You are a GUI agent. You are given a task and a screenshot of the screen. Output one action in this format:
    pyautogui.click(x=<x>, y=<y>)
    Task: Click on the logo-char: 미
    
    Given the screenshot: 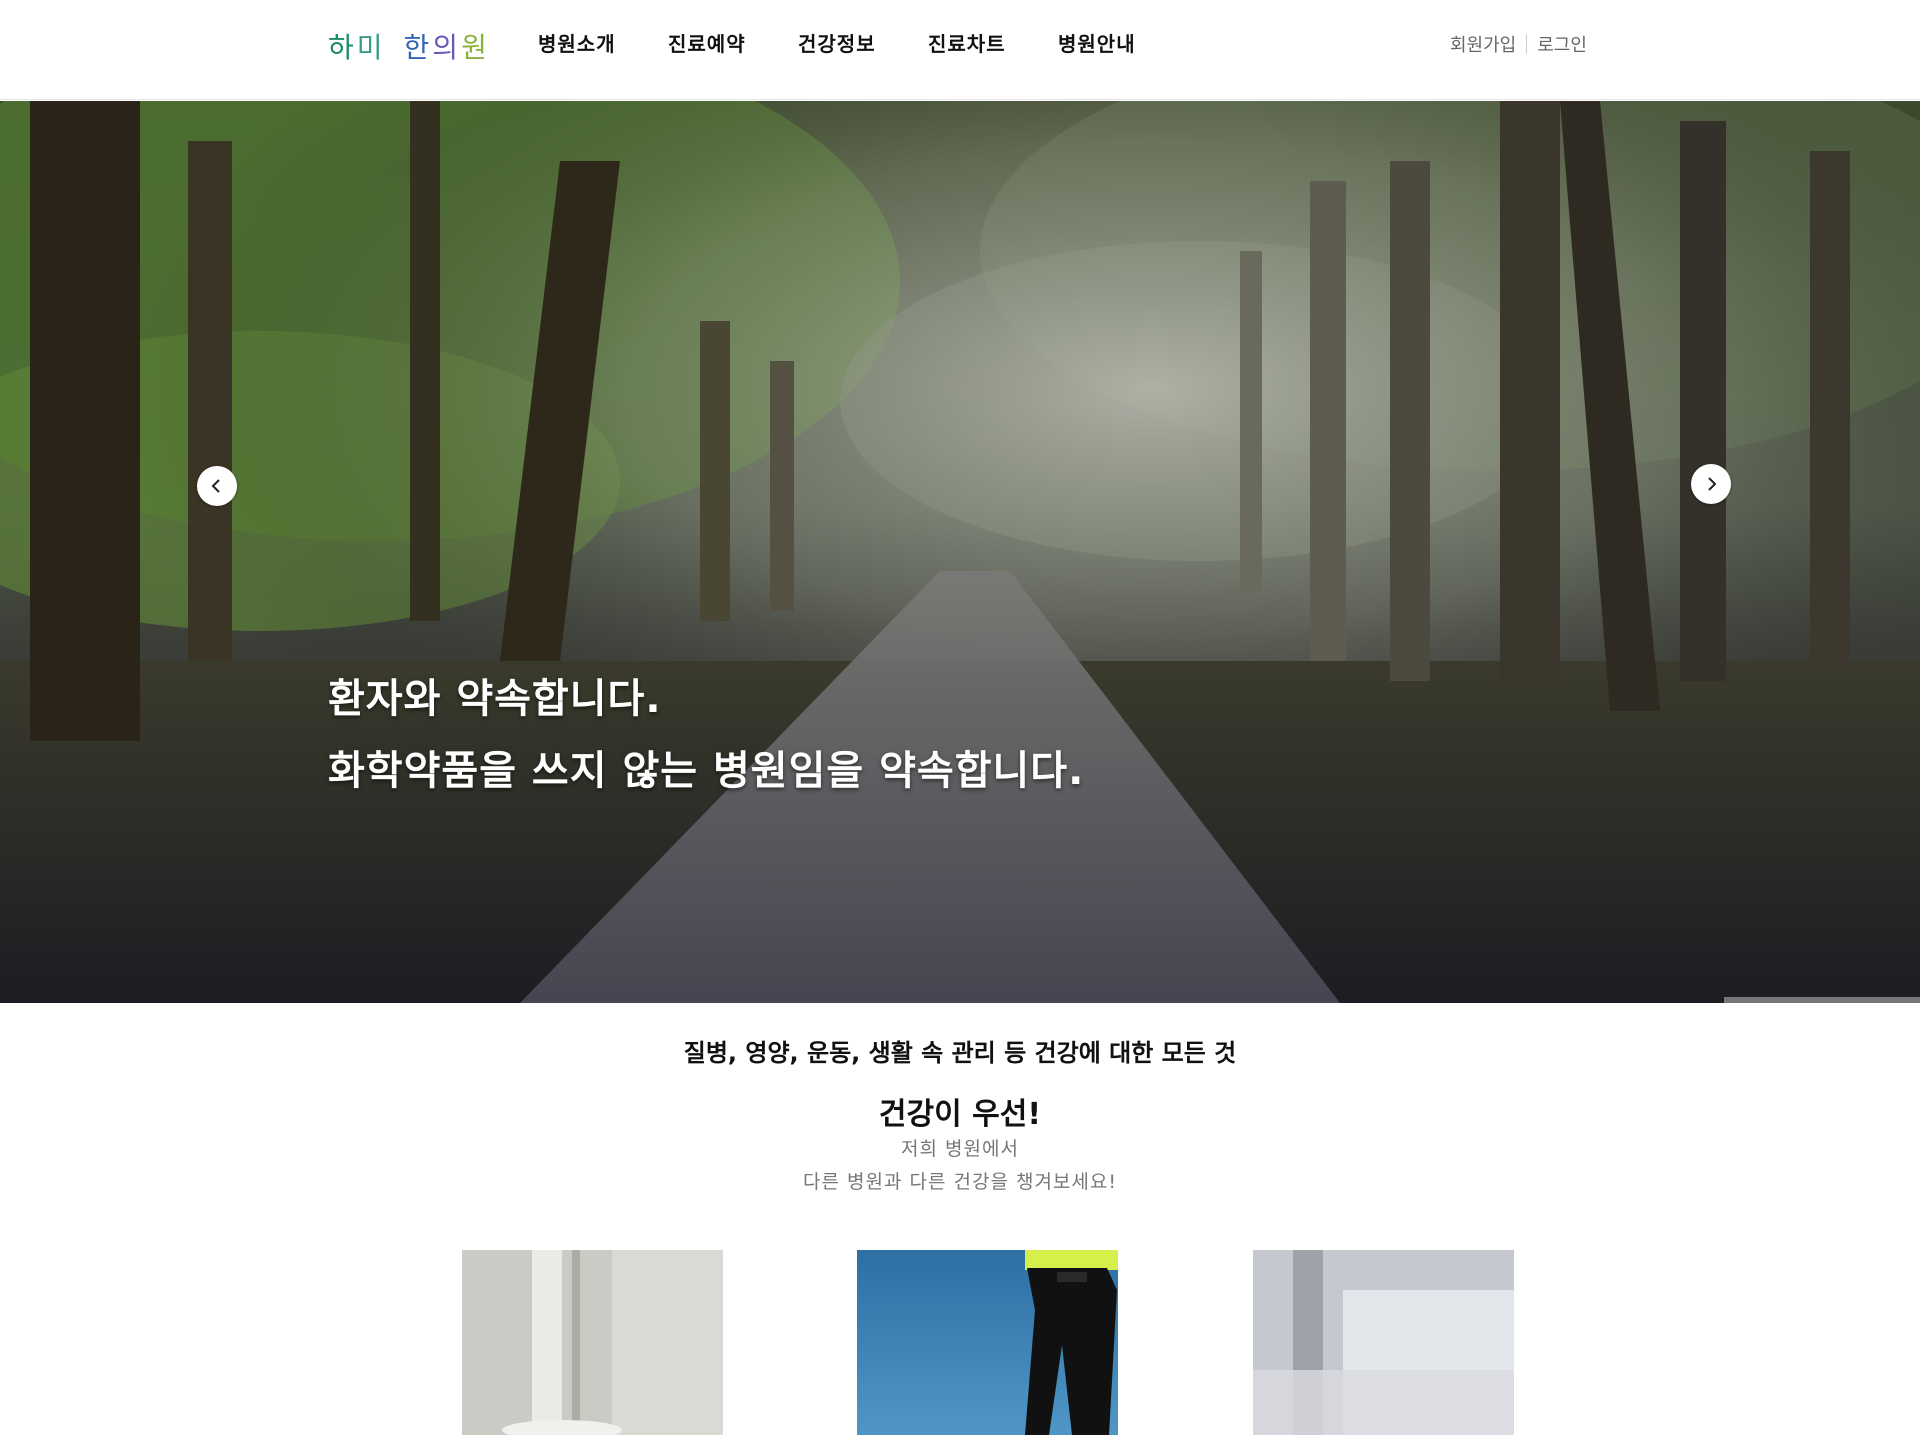 What is the action you would take?
    pyautogui.click(x=371, y=47)
    